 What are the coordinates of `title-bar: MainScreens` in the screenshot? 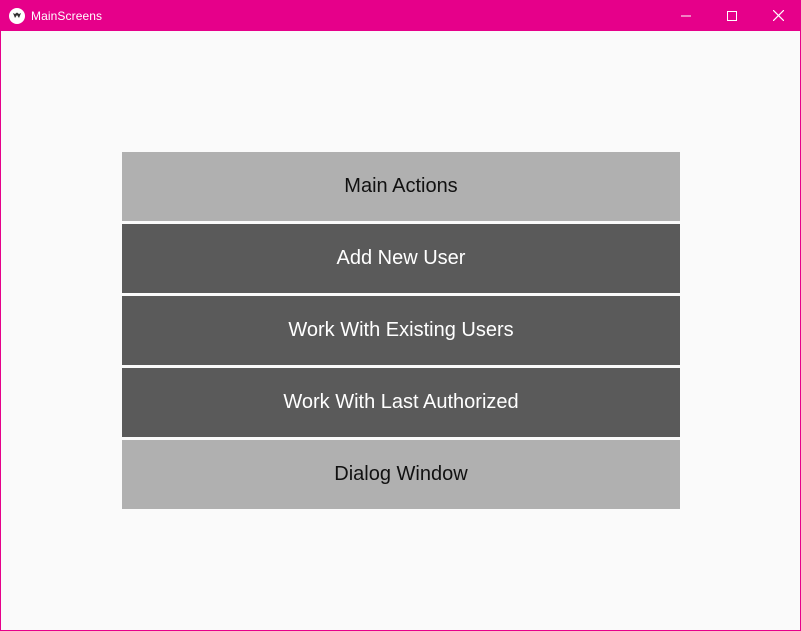 It's located at (400, 15).